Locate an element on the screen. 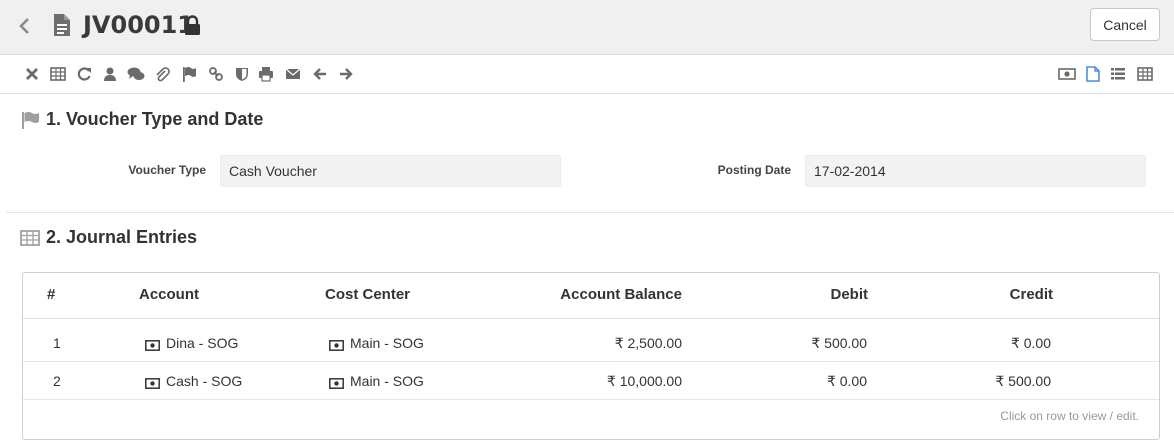 The image size is (1174, 448). account-value: Cash - SOG is located at coordinates (204, 381).